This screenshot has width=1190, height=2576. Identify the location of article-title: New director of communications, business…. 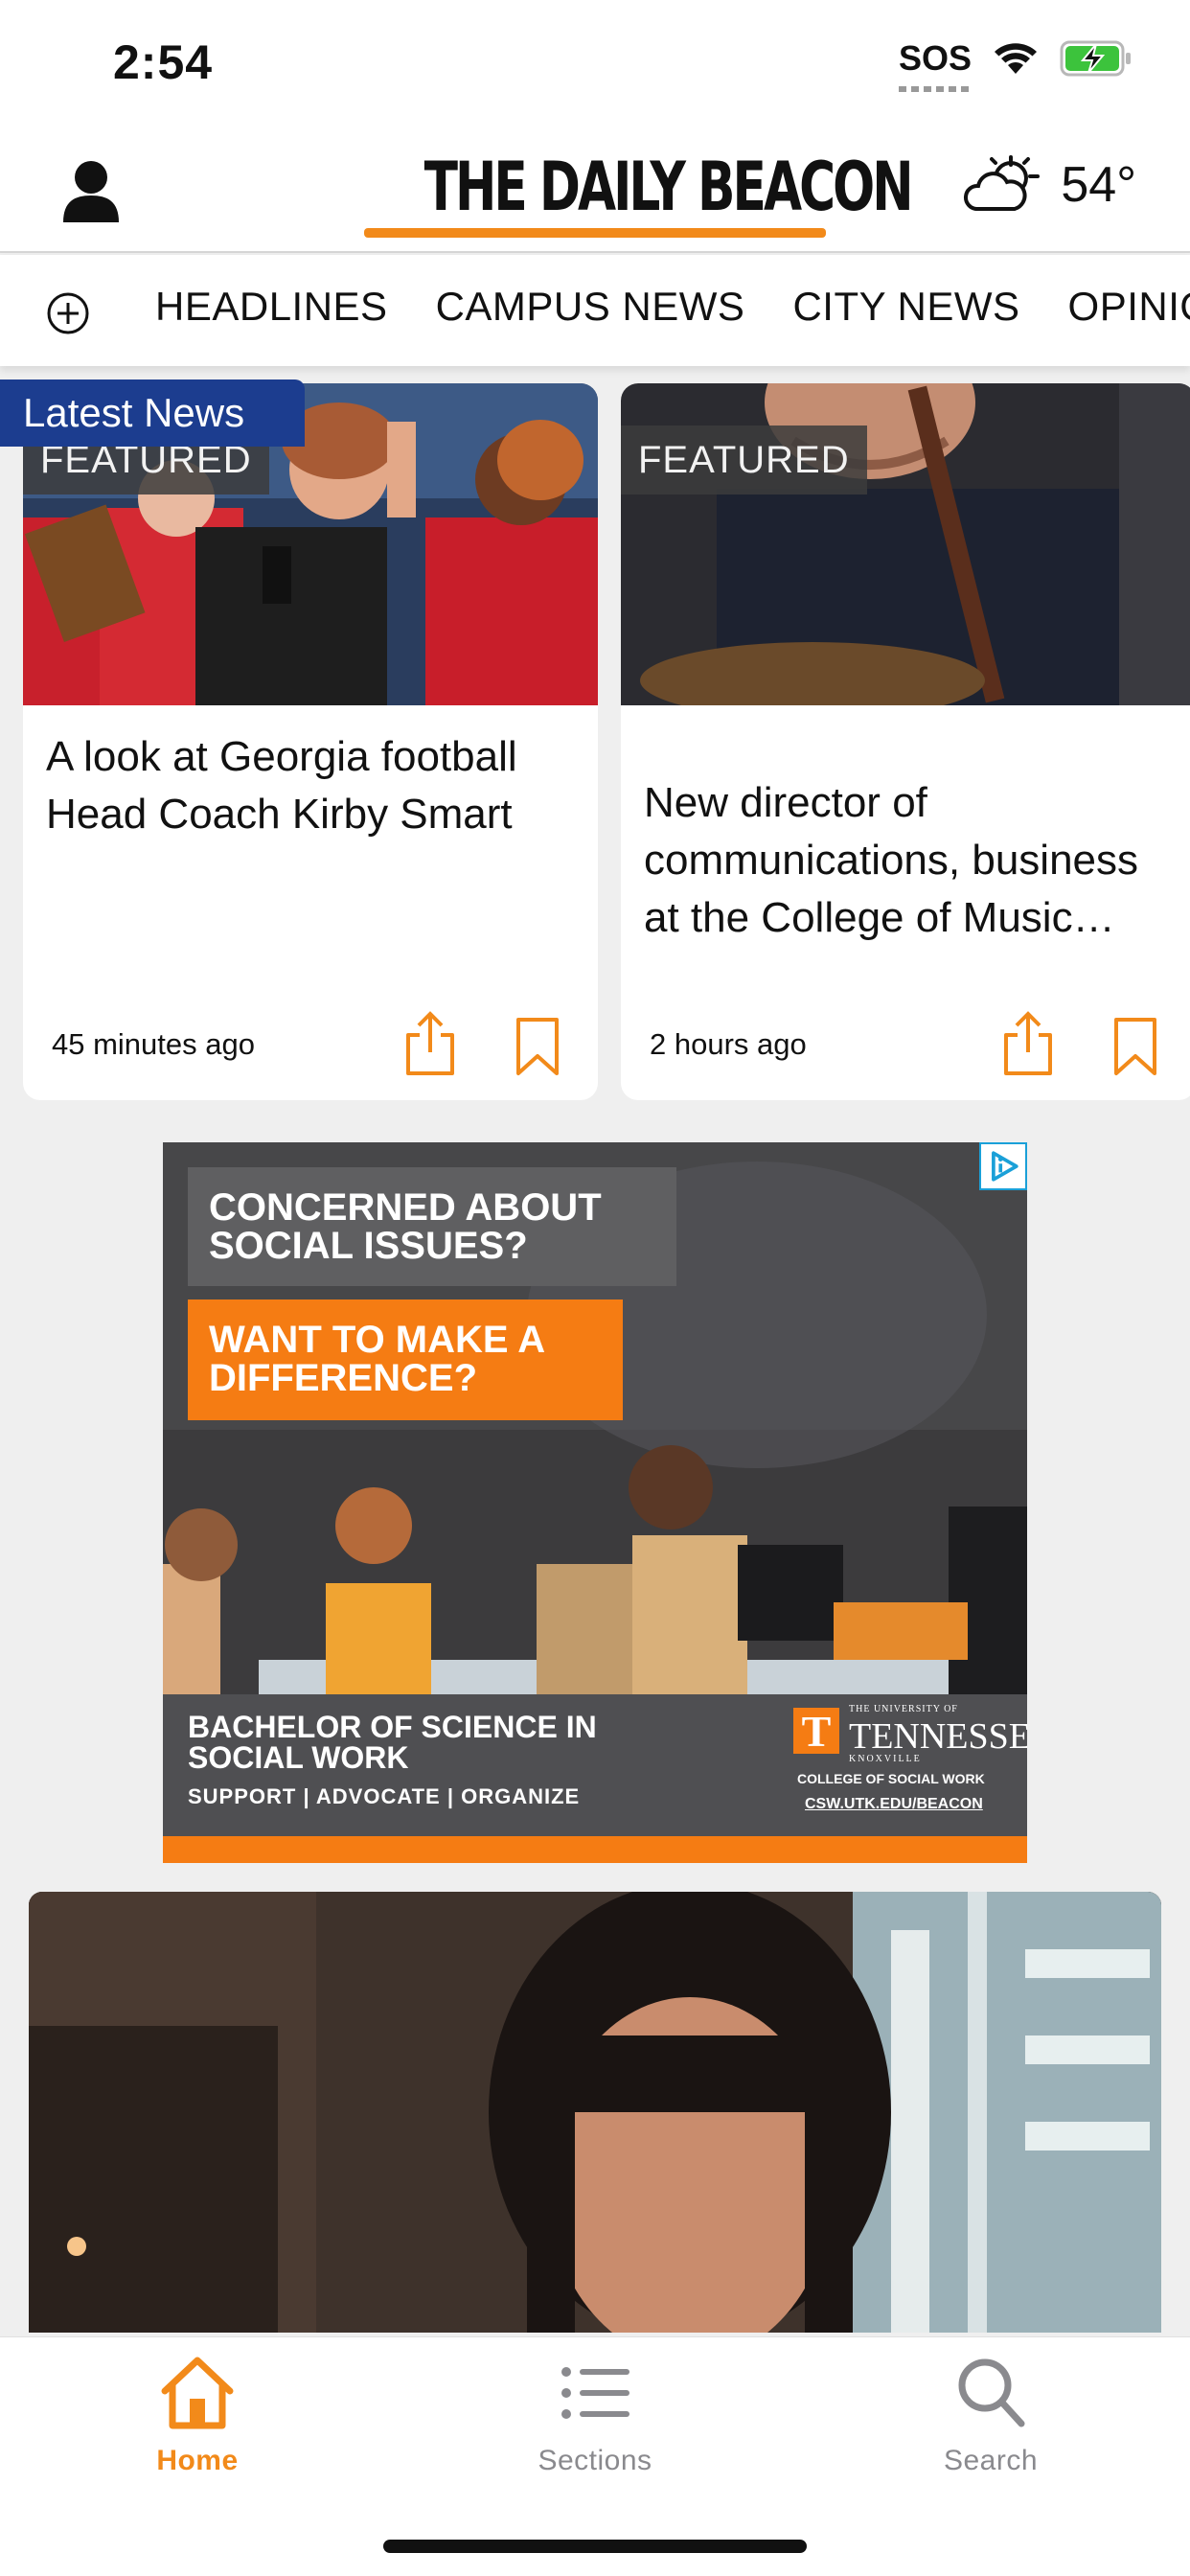
(911, 860).